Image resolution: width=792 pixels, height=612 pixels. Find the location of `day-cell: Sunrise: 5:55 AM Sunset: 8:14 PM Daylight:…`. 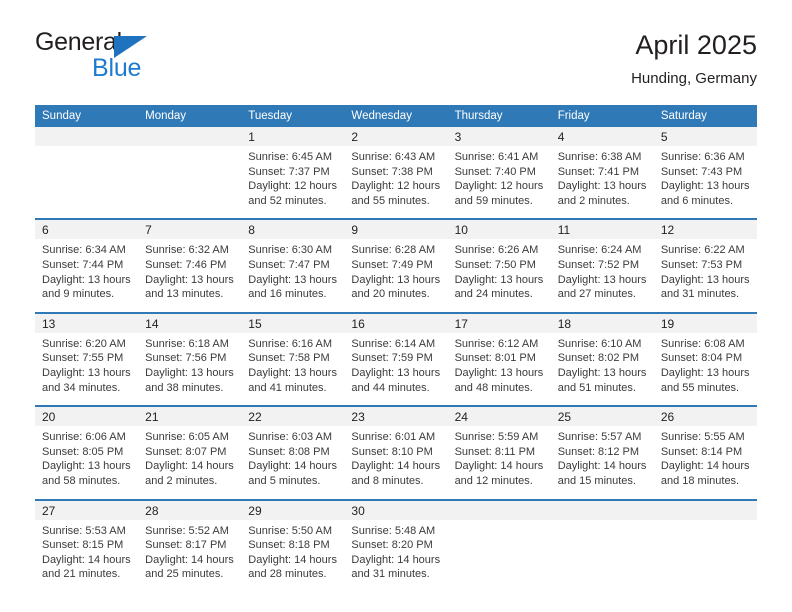

day-cell: Sunrise: 5:55 AM Sunset: 8:14 PM Daylight:… is located at coordinates (705, 463).